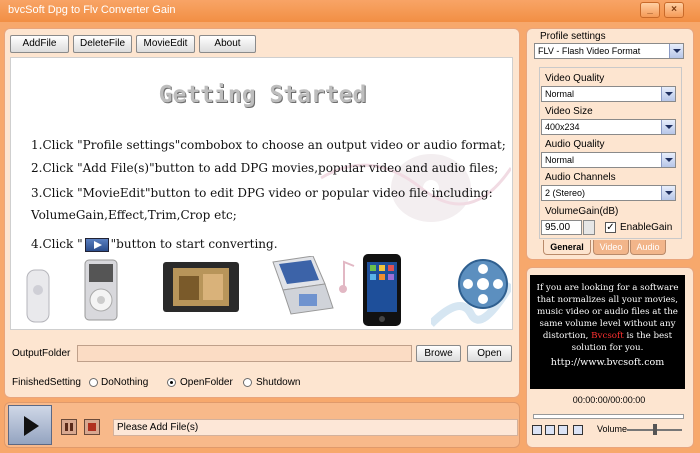 The width and height of the screenshot is (700, 453). I want to click on audio-channels-select: 2 (Stereo), so click(608, 193).